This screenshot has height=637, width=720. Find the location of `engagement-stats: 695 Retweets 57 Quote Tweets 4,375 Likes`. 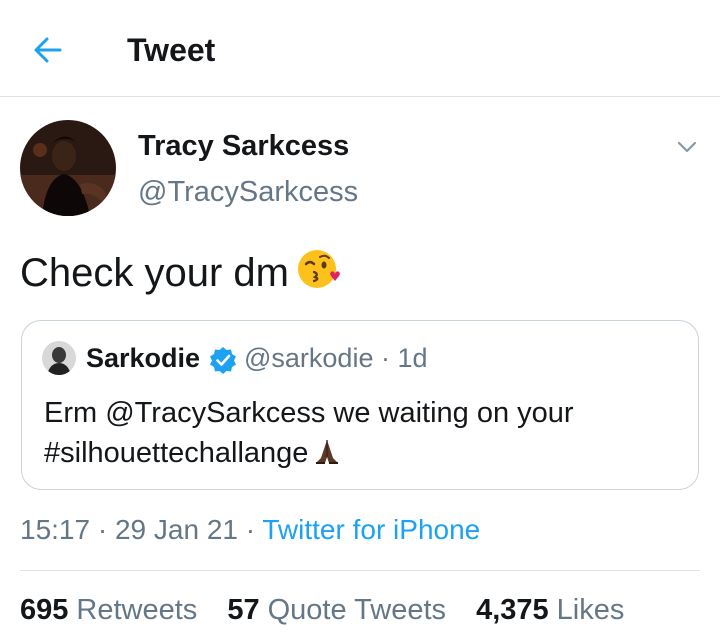

engagement-stats: 695 Retweets 57 Quote Tweets 4,375 Likes is located at coordinates (333, 610).